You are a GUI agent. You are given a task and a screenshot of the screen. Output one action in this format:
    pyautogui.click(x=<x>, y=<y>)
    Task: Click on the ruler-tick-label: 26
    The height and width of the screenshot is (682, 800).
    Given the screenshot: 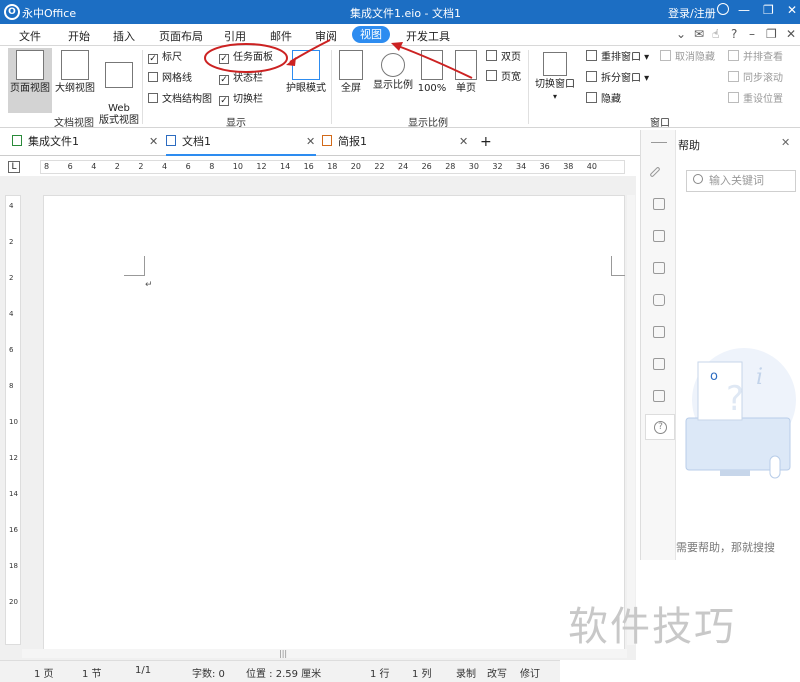 What is the action you would take?
    pyautogui.click(x=426, y=166)
    